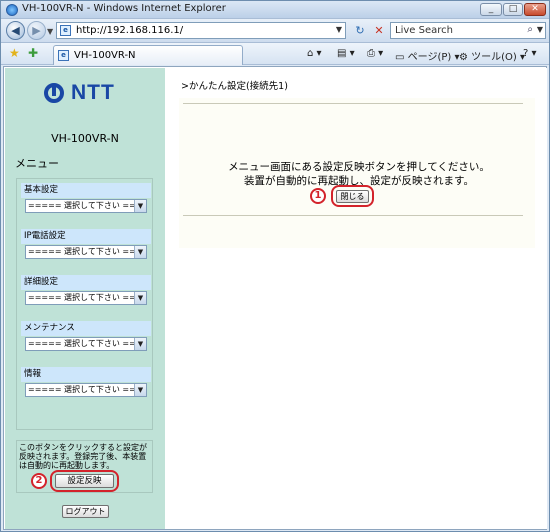 The image size is (550, 532). Describe the element at coordinates (86, 328) in the screenshot. I see `group-label-maintenance: メンテナンス` at that location.